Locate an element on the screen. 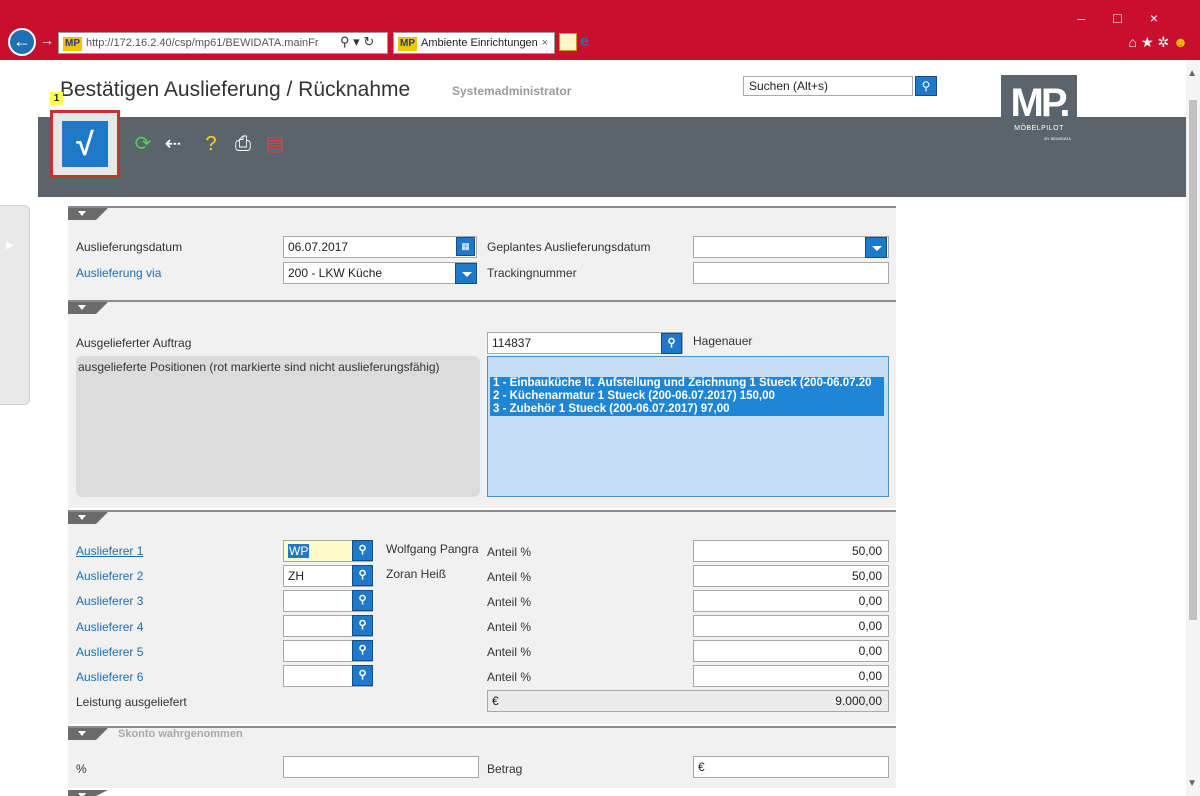 This screenshot has height=796, width=1200. auslieferungsdatum-input: 06.07.2017 is located at coordinates (380, 247).